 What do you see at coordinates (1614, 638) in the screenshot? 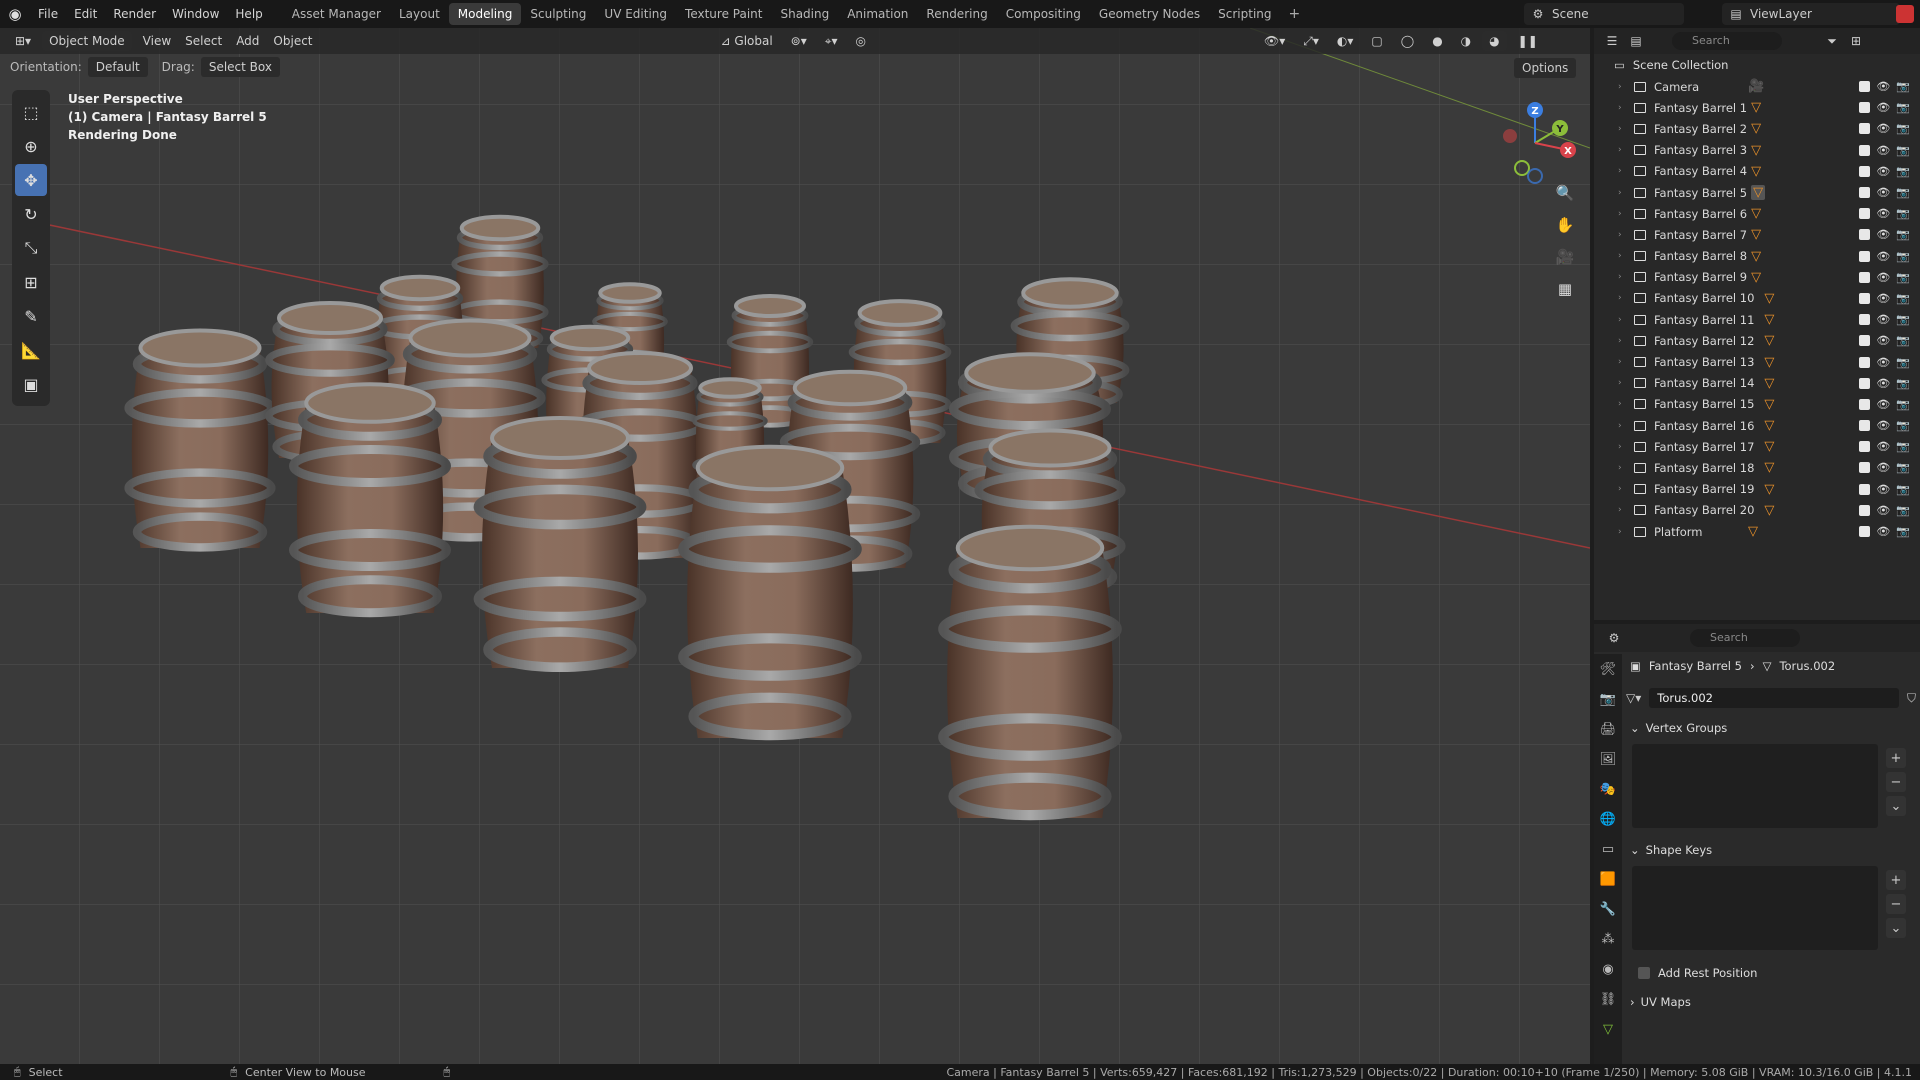
I see `properties-editor-icon: ⚙` at bounding box center [1614, 638].